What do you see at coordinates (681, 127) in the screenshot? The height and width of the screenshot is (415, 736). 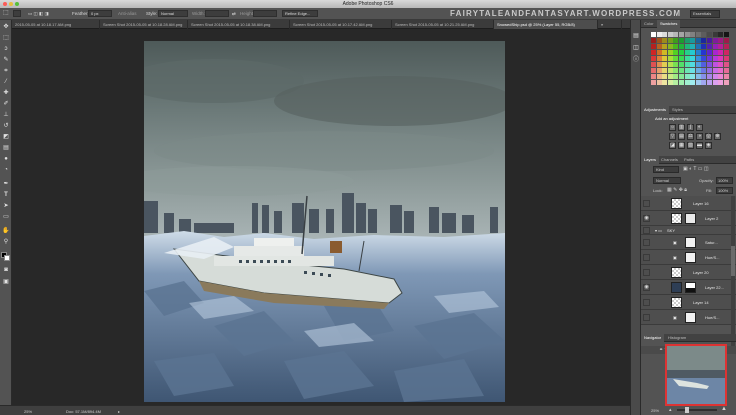 I see `levels-icon: ▥` at bounding box center [681, 127].